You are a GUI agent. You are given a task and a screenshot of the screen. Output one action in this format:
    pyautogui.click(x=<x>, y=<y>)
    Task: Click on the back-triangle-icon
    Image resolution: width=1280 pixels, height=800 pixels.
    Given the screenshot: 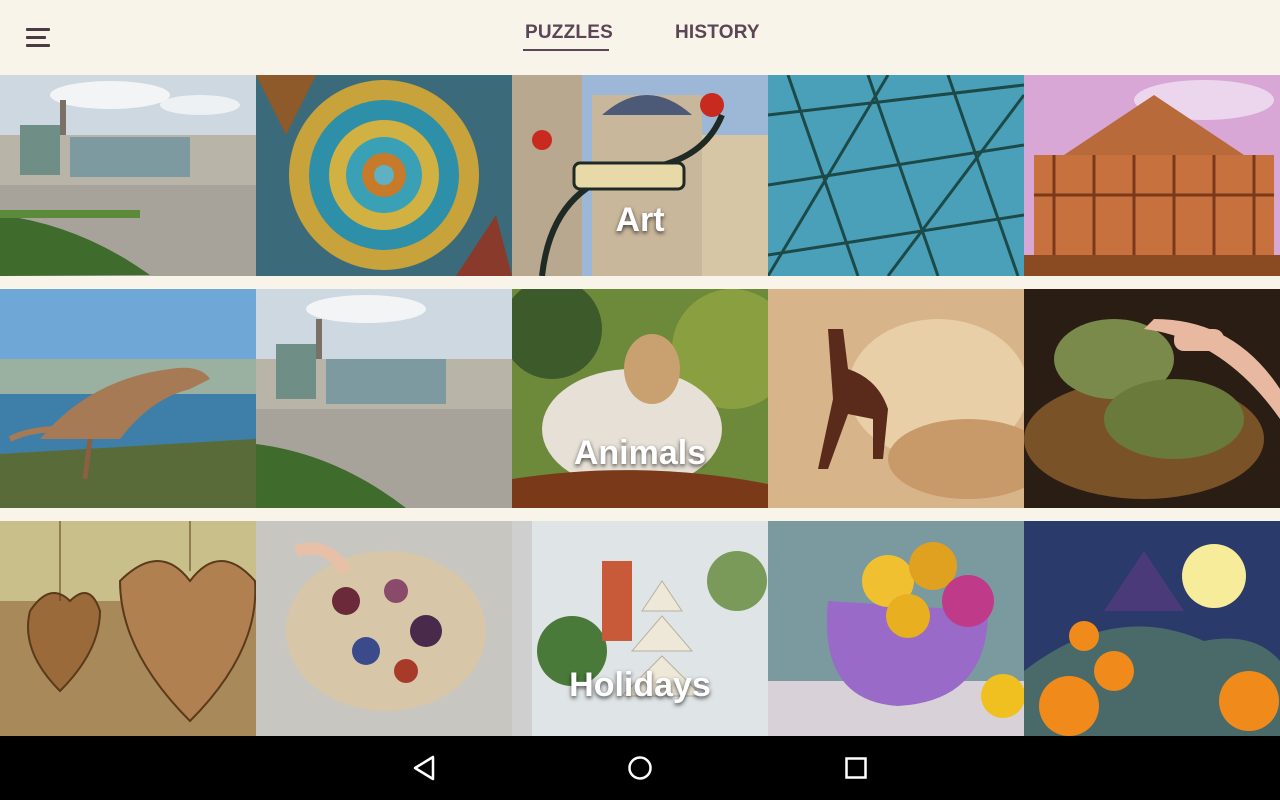 What is the action you would take?
    pyautogui.click(x=425, y=768)
    